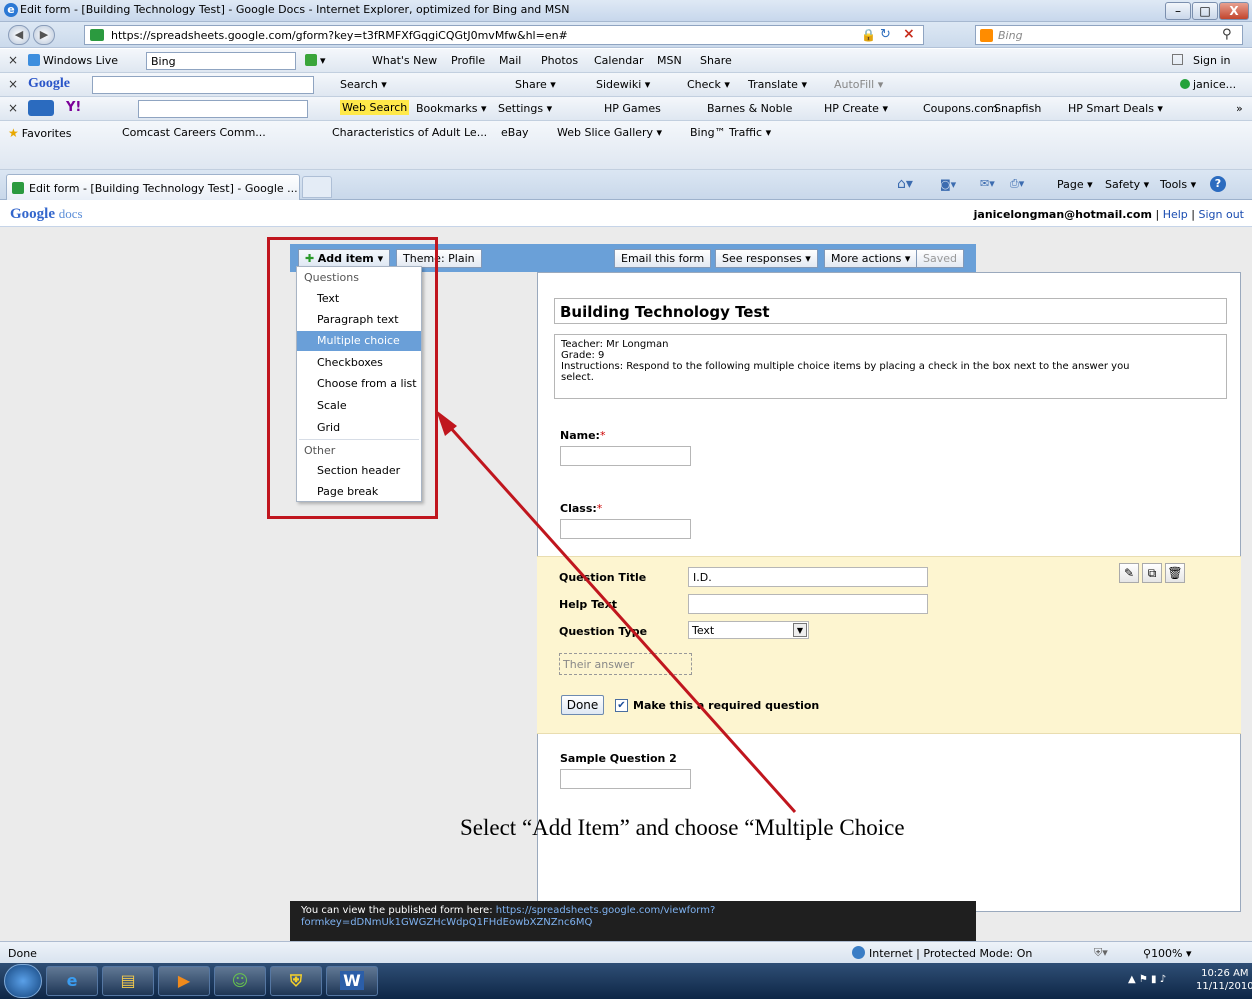  I want to click on zoom-control: ⚲100% ▾, so click(1167, 953).